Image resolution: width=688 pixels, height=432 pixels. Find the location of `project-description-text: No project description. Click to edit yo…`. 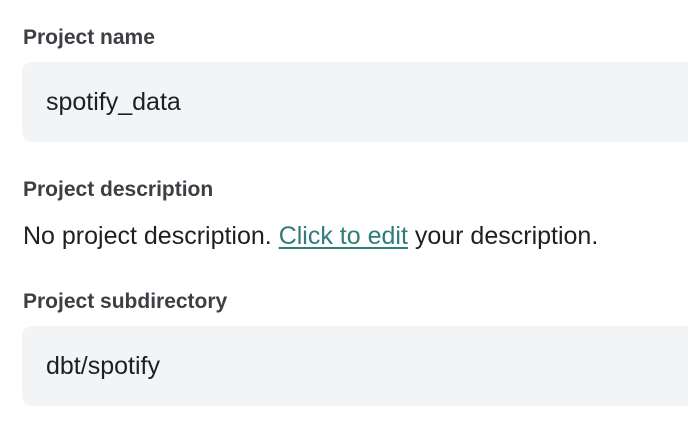

project-description-text: No project description. Click to edit yo… is located at coordinates (310, 236).